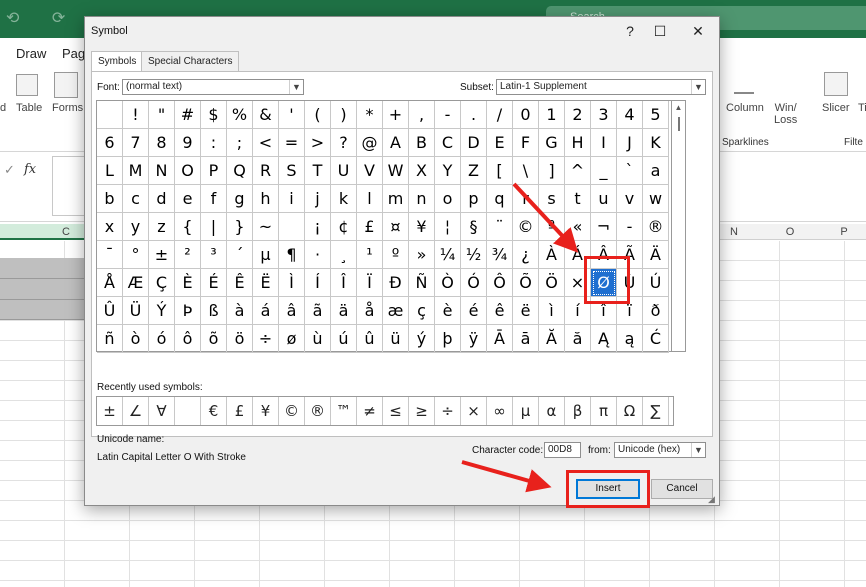 The height and width of the screenshot is (587, 866). What do you see at coordinates (844, 232) in the screenshot?
I see `column-p-header: P` at bounding box center [844, 232].